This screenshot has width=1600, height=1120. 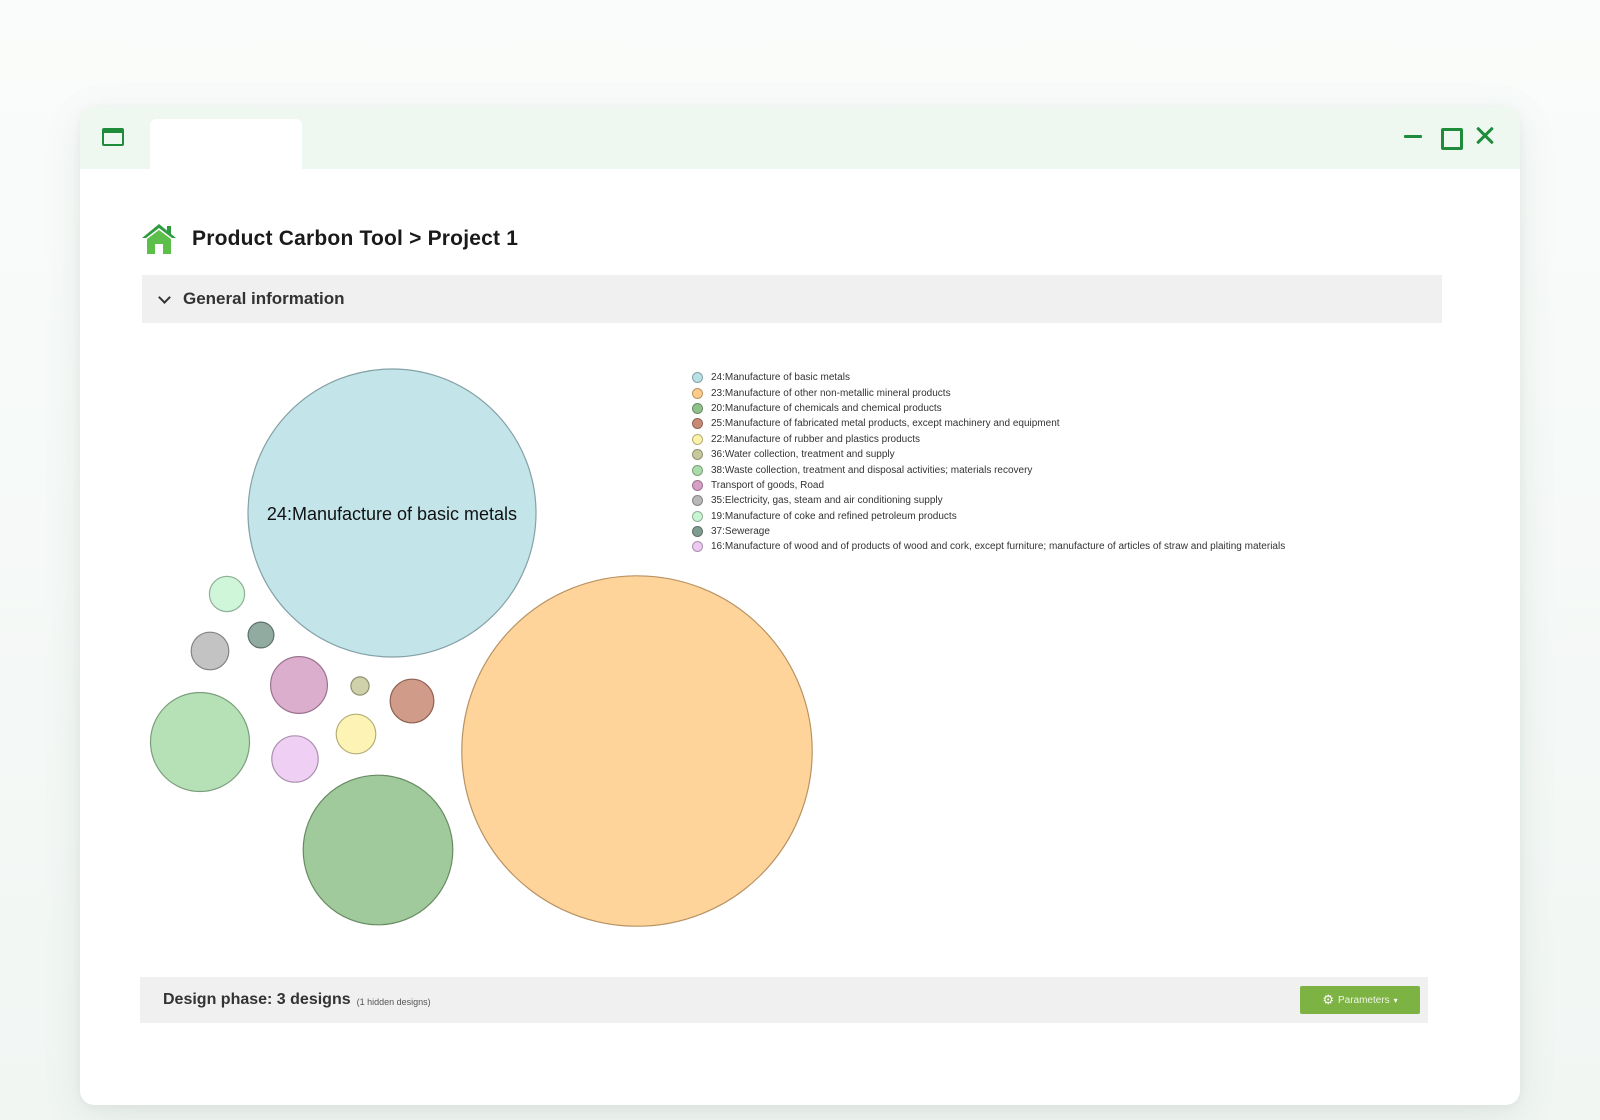 I want to click on minimize-icon, so click(x=1413, y=136).